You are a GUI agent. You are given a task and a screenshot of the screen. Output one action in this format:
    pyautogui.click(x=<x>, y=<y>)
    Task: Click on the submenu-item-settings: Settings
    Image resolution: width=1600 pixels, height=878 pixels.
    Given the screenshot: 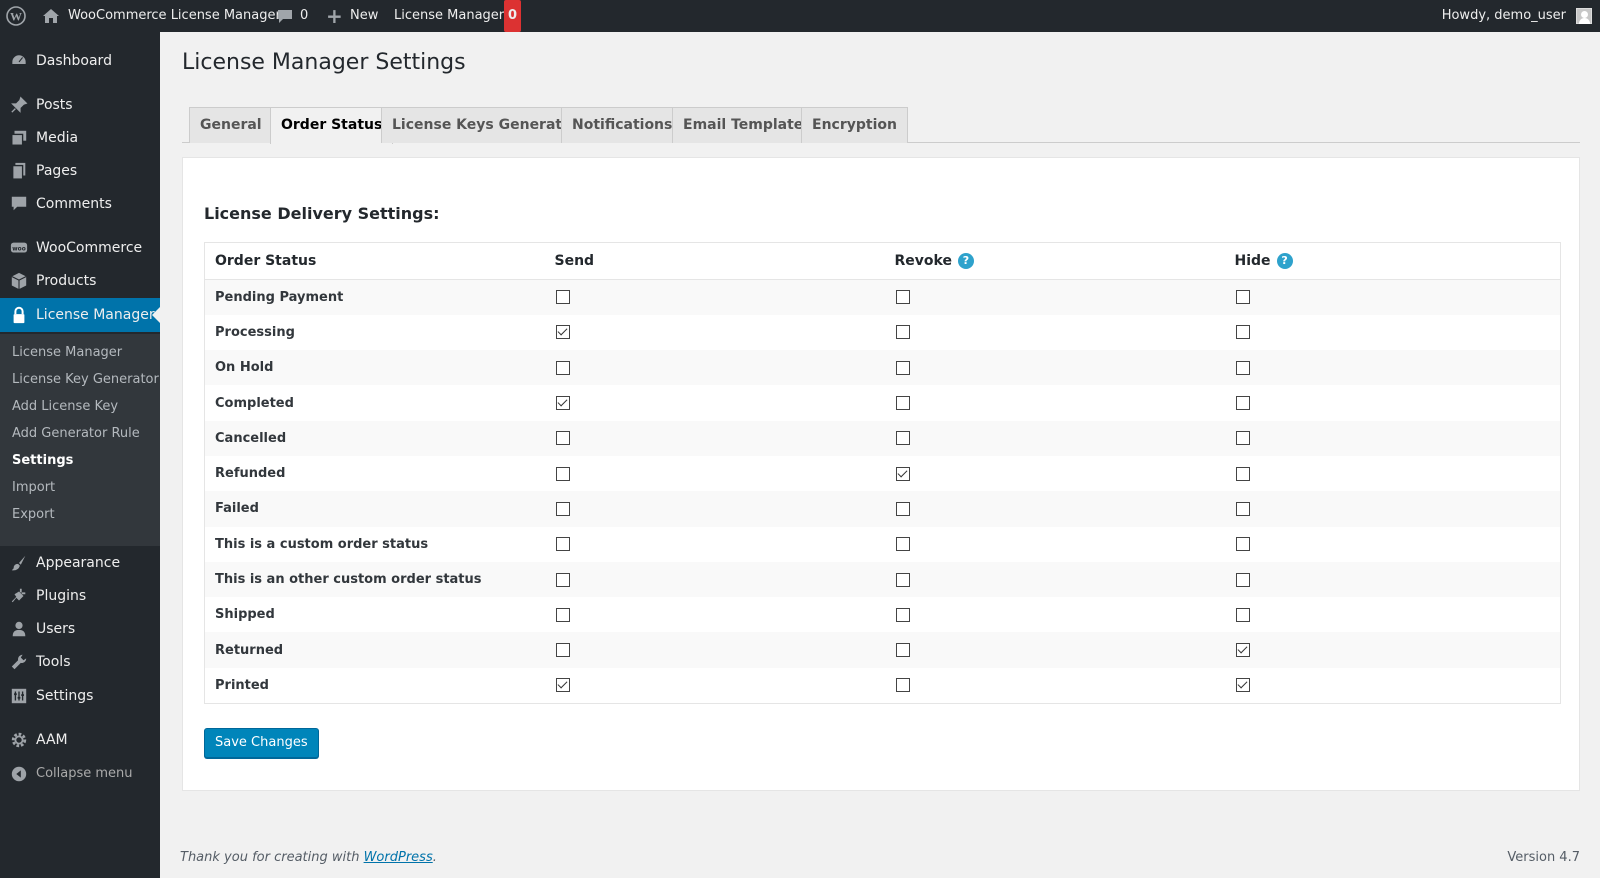 What is the action you would take?
    pyautogui.click(x=42, y=461)
    